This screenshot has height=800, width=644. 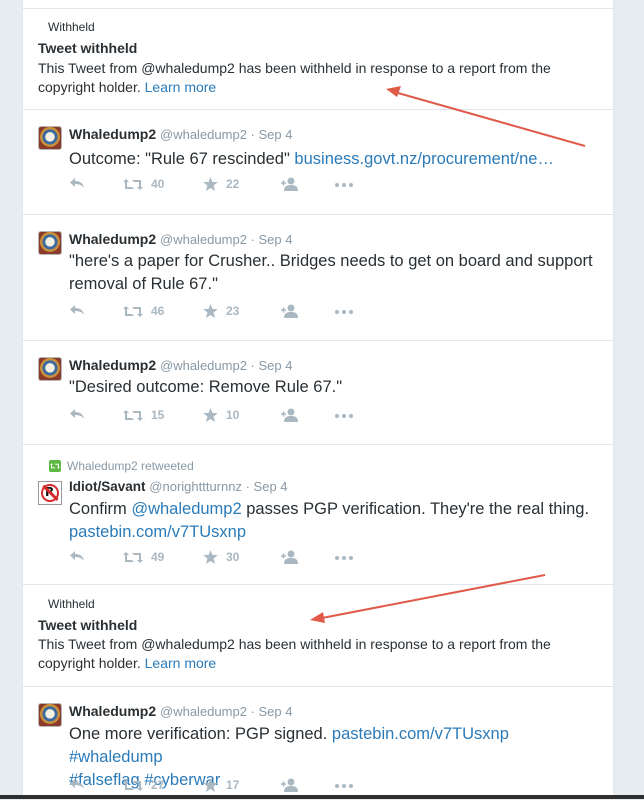 What do you see at coordinates (221, 415) in the screenshot?
I see `favorite-button: 10` at bounding box center [221, 415].